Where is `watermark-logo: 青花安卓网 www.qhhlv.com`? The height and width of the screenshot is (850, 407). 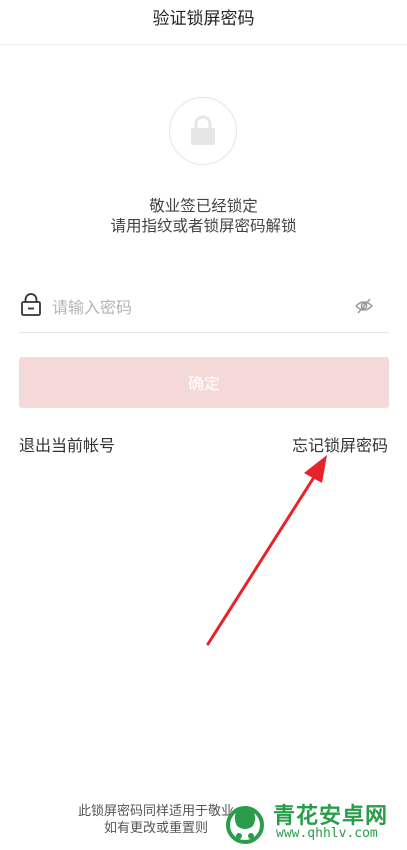 watermark-logo: 青花安卓网 www.qhhlv.com is located at coordinates (312, 823).